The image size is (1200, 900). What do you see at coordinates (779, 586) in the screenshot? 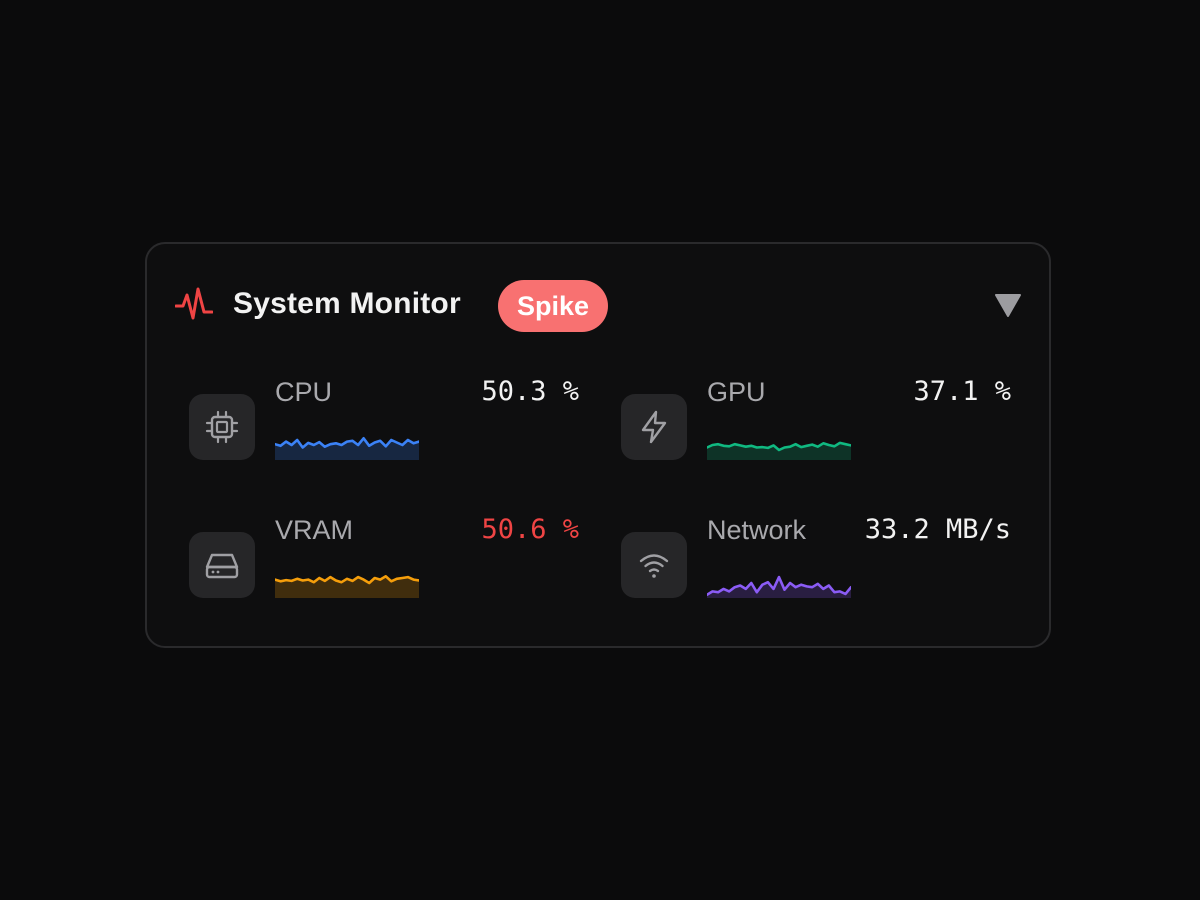
I see `network-sparkline` at bounding box center [779, 586].